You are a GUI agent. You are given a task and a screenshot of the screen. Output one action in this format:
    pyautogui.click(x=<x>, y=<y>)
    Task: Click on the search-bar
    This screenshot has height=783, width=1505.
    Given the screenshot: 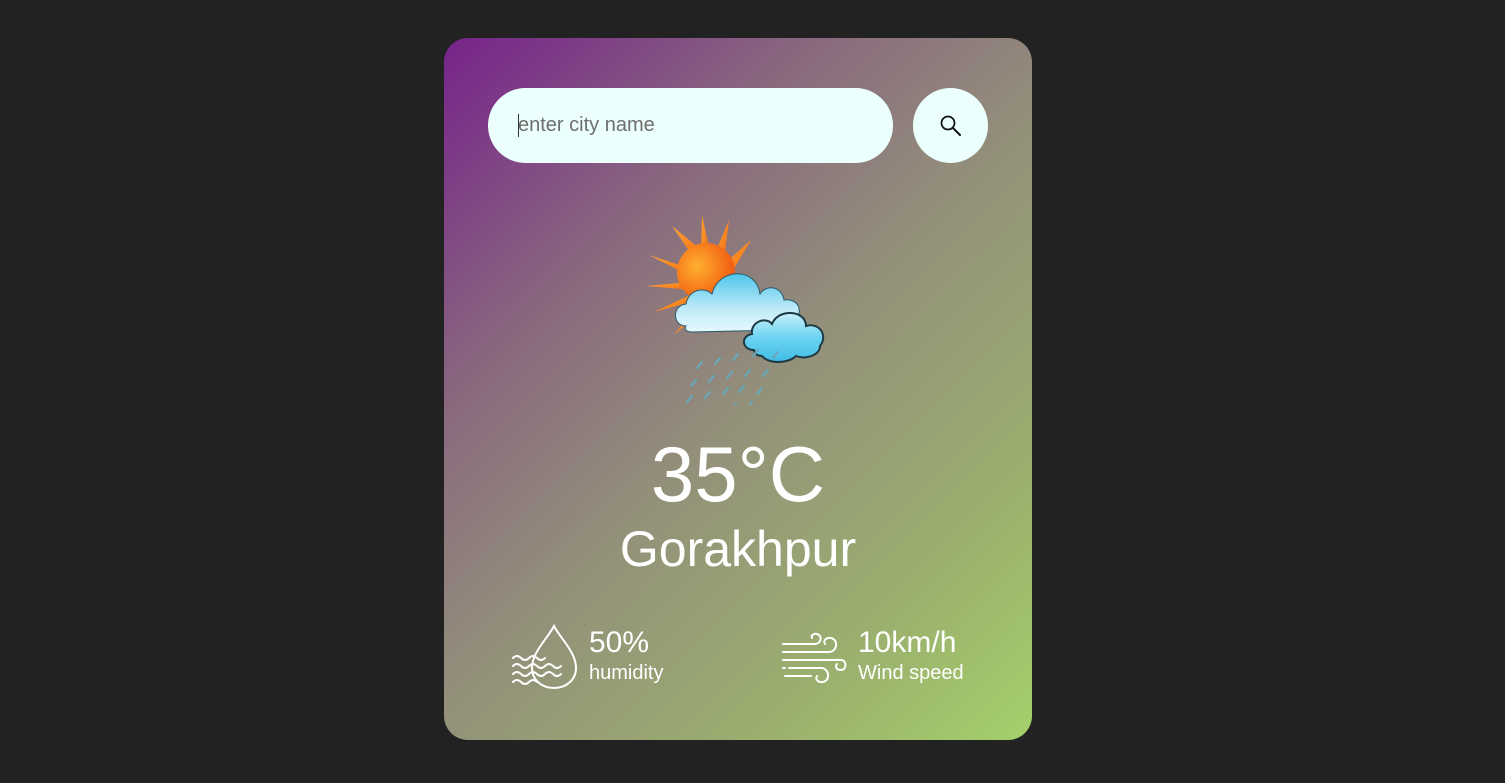 What is the action you would take?
    pyautogui.click(x=738, y=125)
    